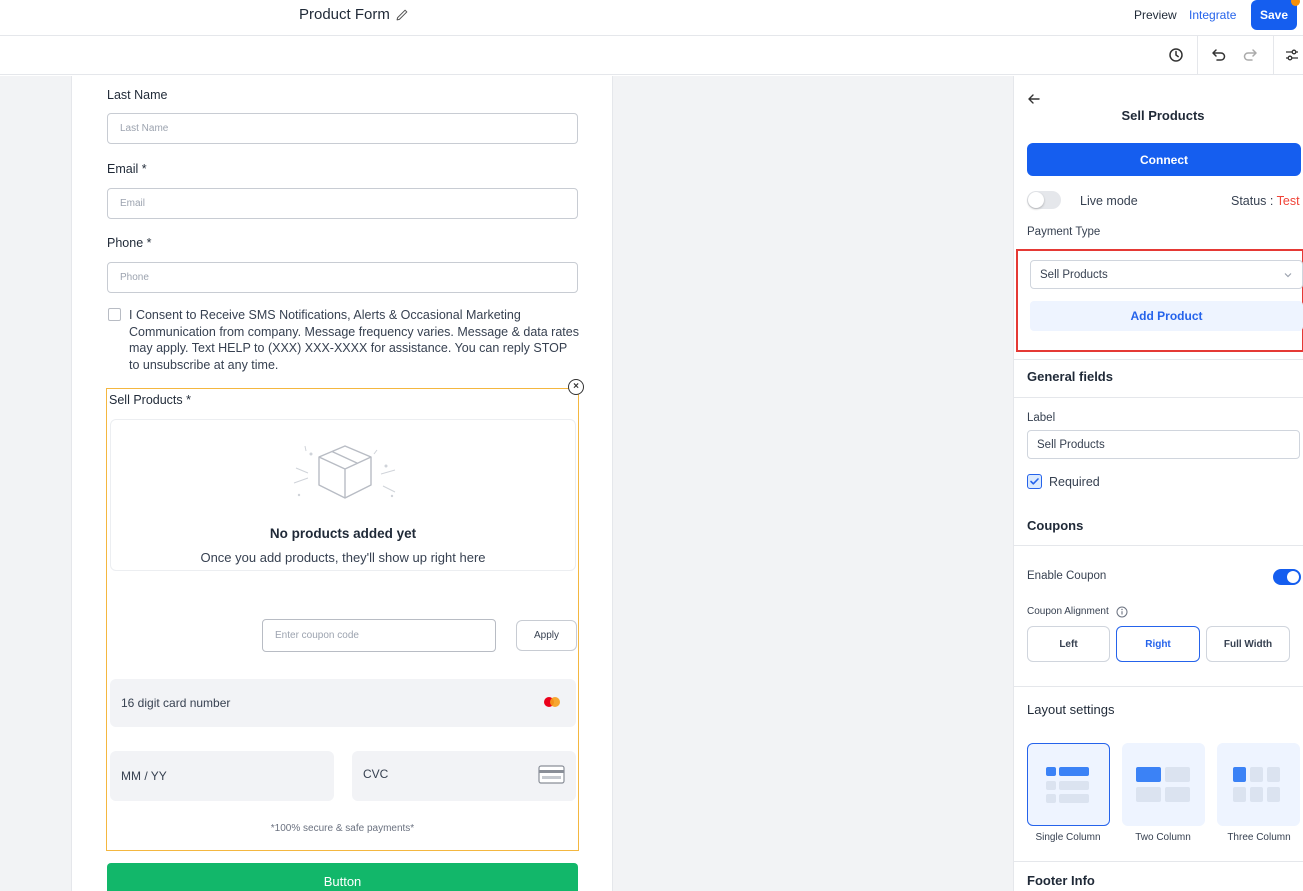  I want to click on enable-coupon-toggle, so click(1287, 577).